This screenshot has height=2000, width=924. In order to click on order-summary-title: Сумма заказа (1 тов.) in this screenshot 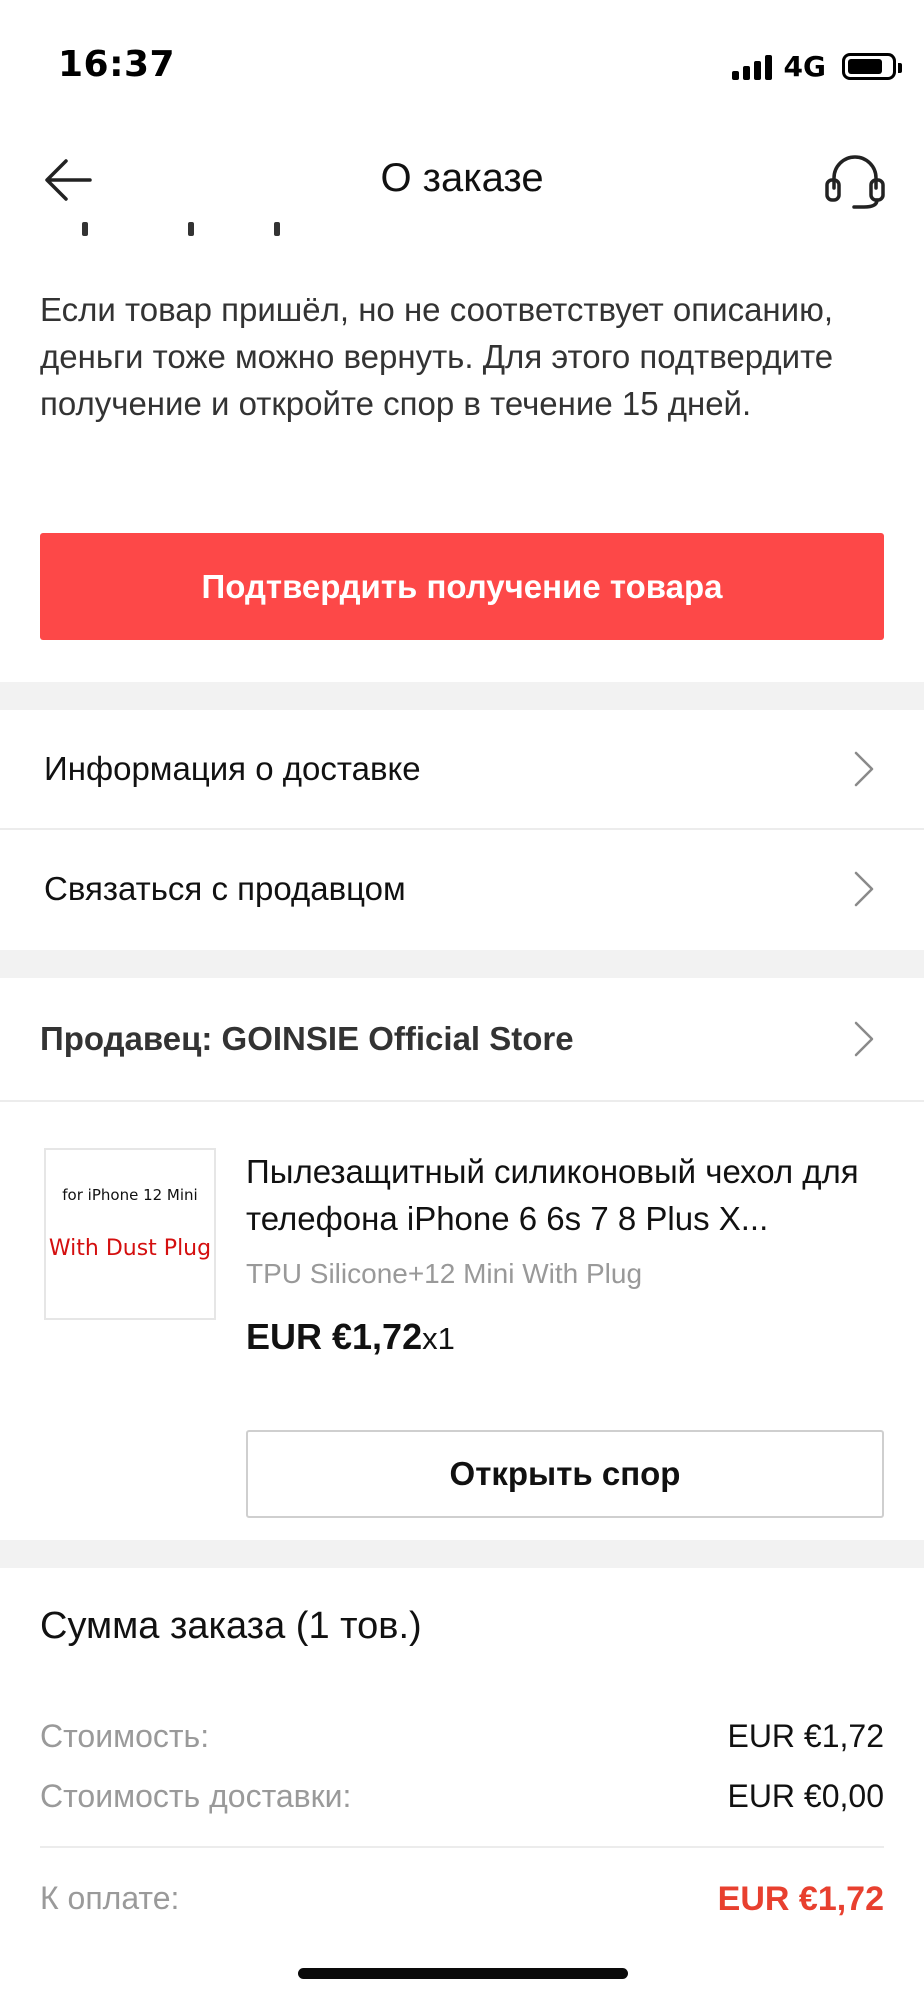, I will do `click(231, 1626)`.